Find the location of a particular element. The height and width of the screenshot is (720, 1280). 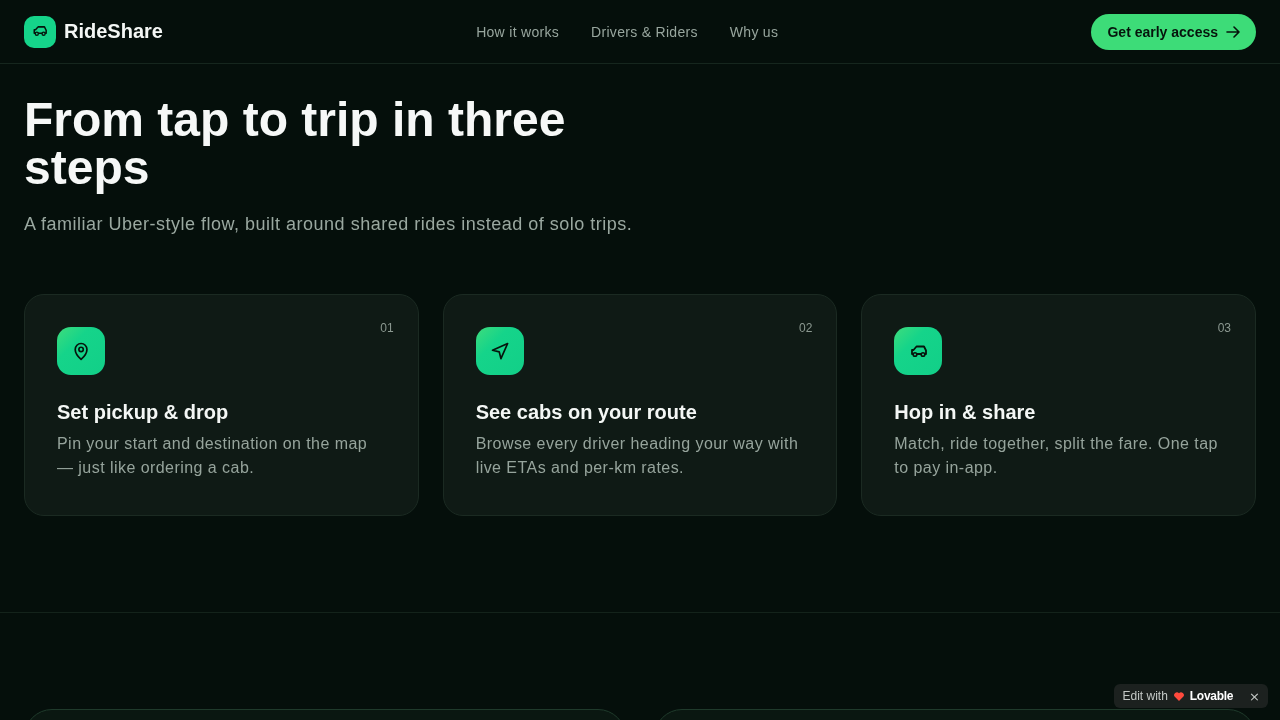

close-button: × is located at coordinates (1249, 696).